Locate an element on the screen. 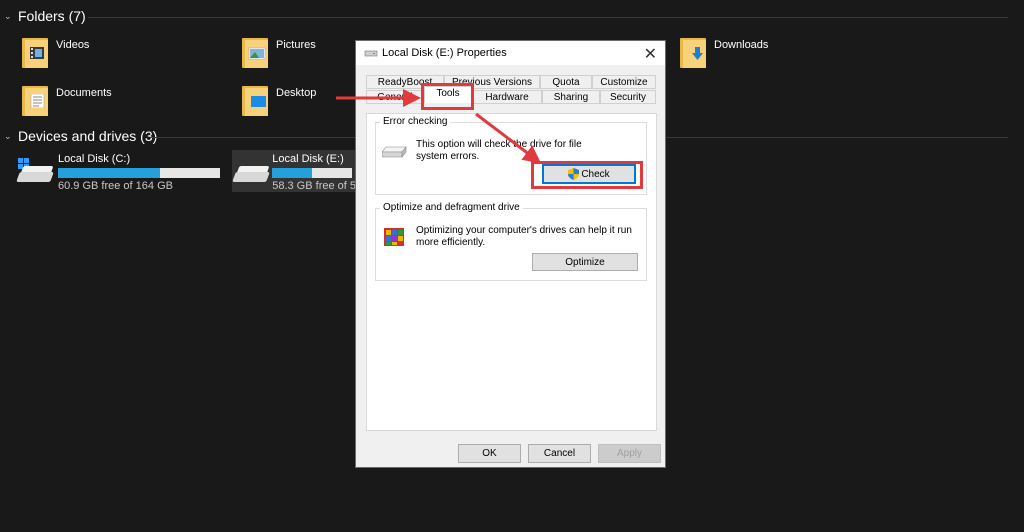 Image resolution: width=1024 pixels, height=532 pixels. pictures-folder-icon is located at coordinates (255, 52).